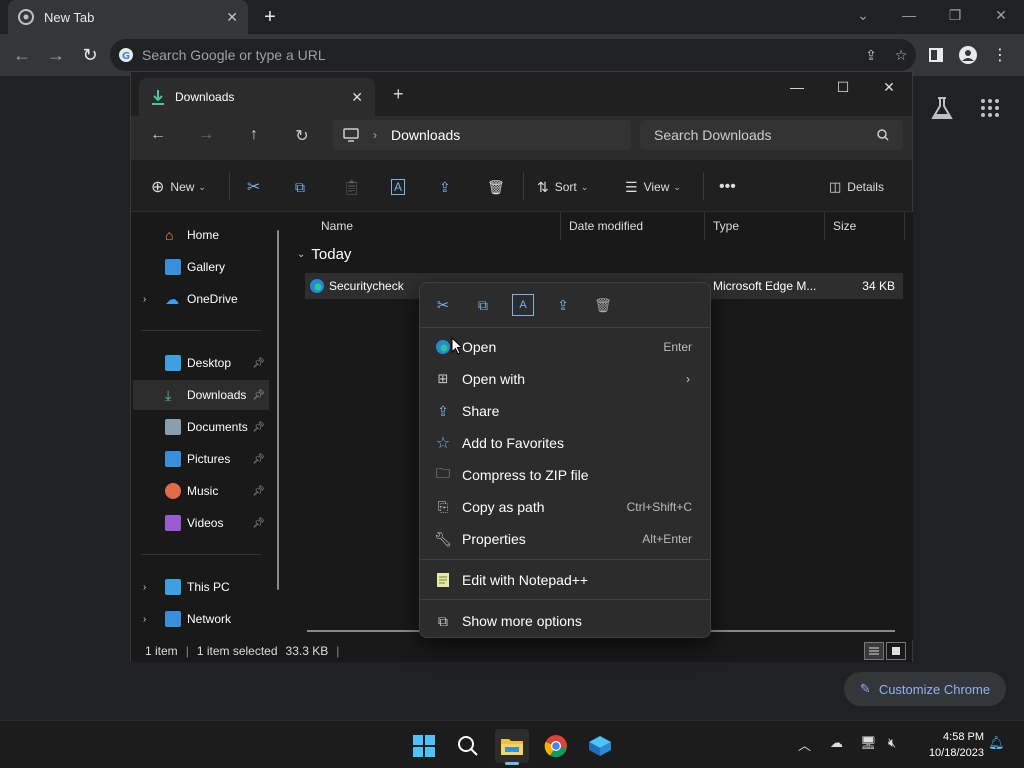  What do you see at coordinates (942, 109) in the screenshot?
I see `labs-flask-icon` at bounding box center [942, 109].